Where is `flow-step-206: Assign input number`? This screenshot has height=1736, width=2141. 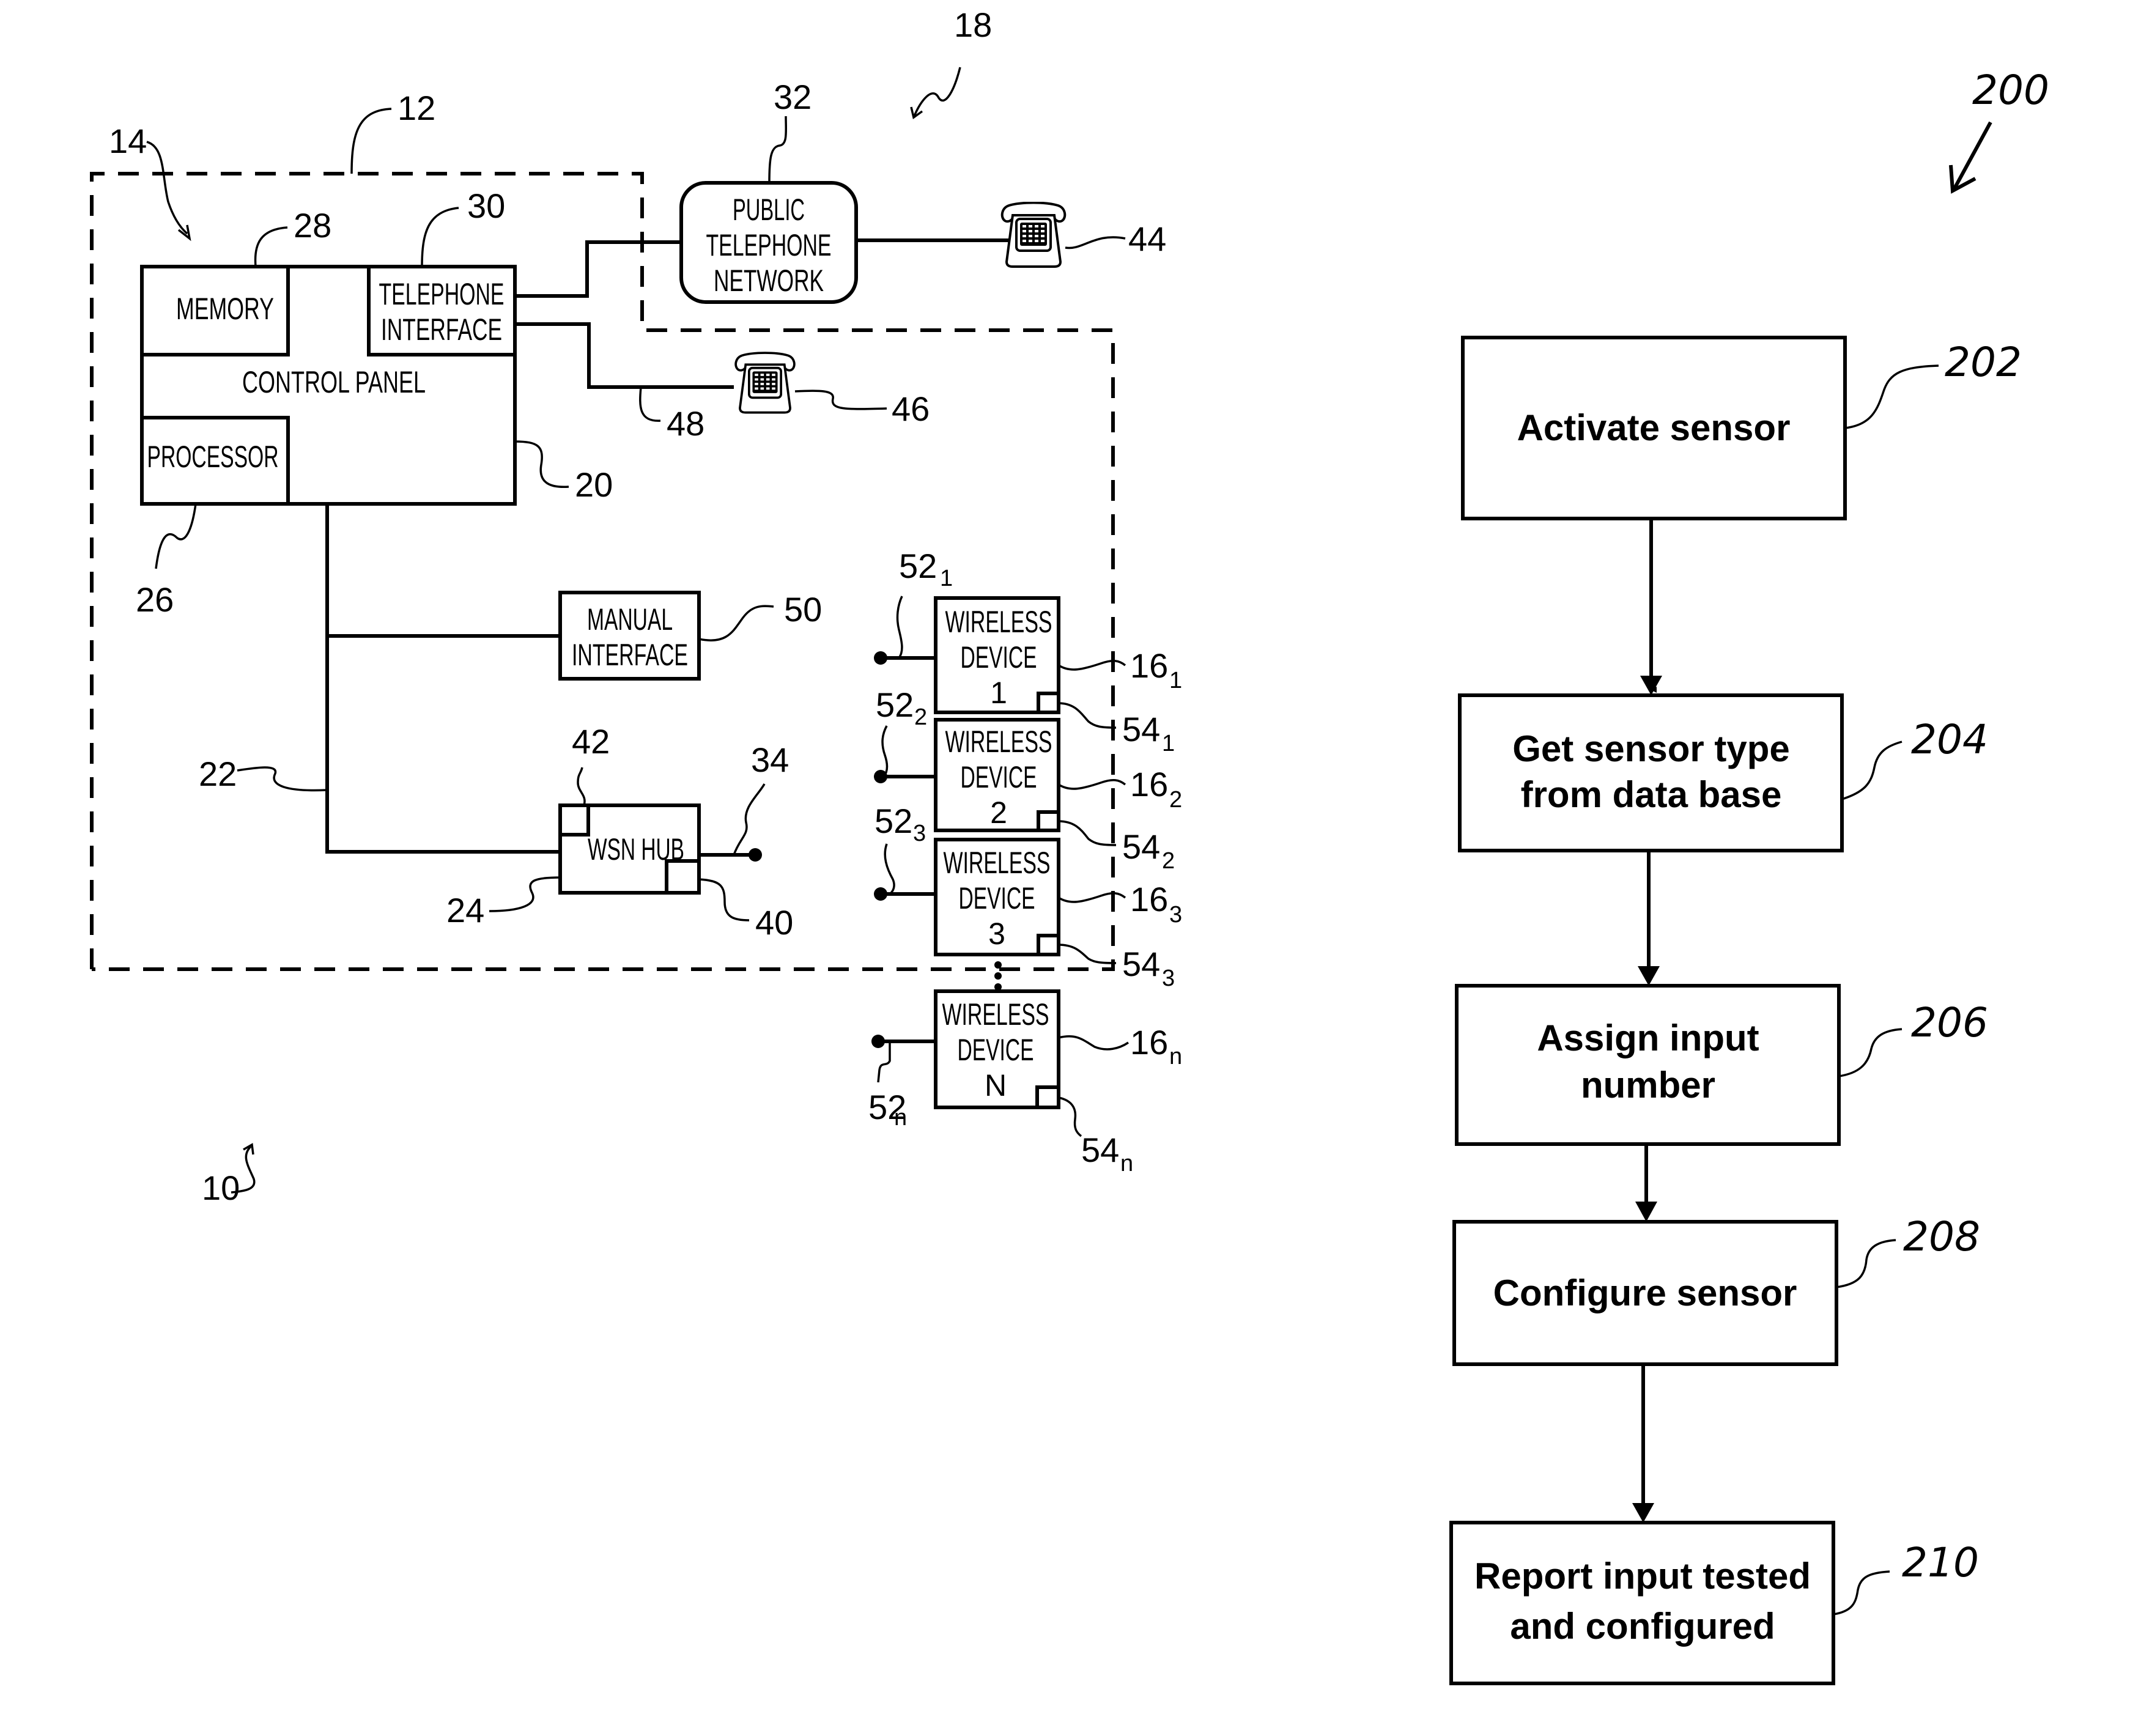
flow-step-206: Assign input number is located at coordinates (1648, 1065).